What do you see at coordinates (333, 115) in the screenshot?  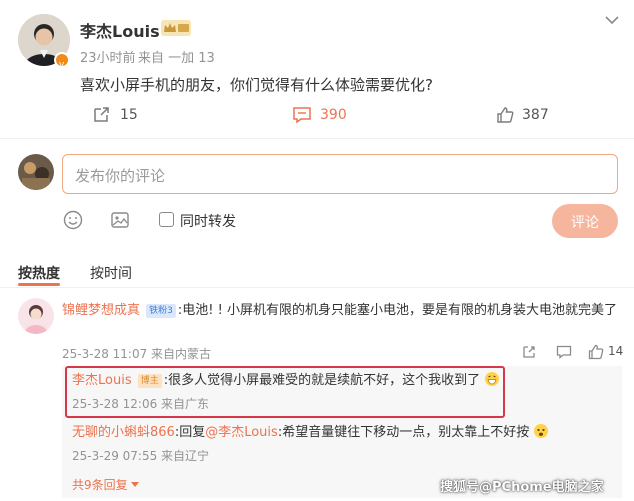 I see `comment-count: 390` at bounding box center [333, 115].